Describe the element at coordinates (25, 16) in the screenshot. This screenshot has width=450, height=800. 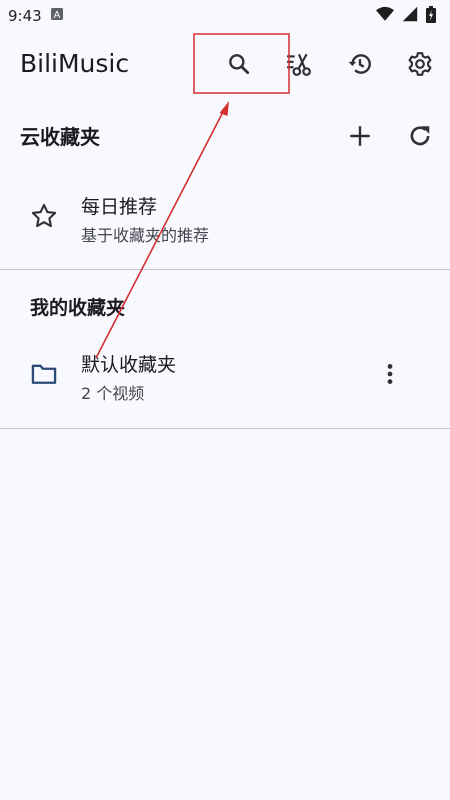
I see `status-time: 9:43` at that location.